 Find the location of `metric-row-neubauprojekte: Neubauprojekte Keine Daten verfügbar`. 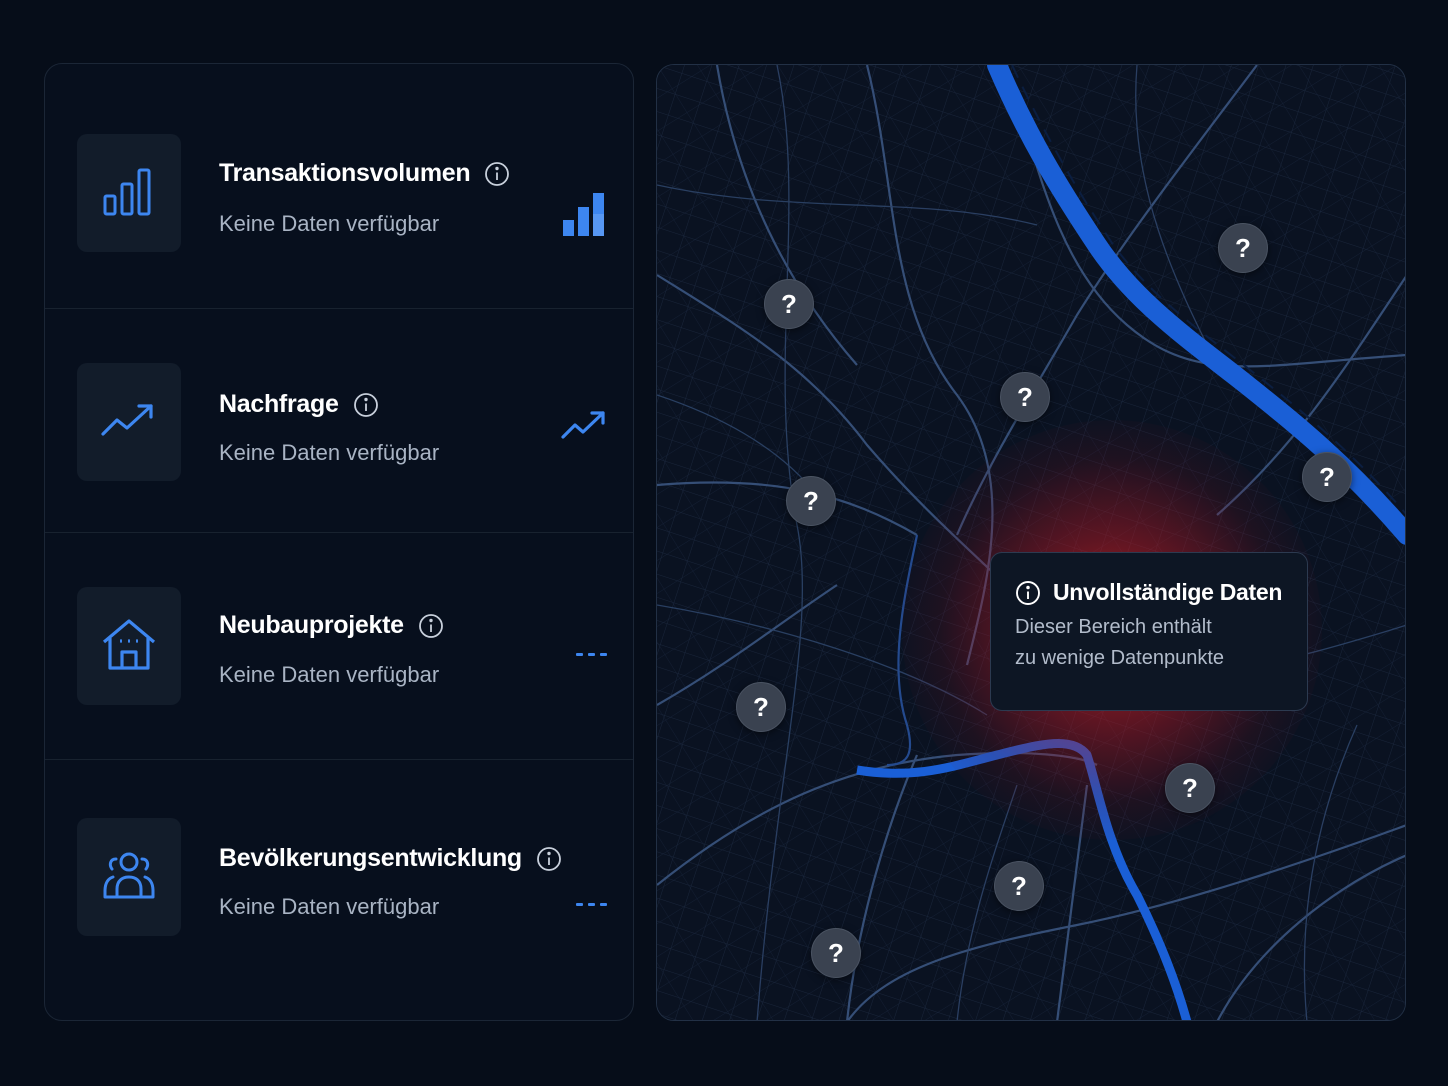

metric-row-neubauprojekte: Neubauprojekte Keine Daten verfügbar is located at coordinates (339, 646).